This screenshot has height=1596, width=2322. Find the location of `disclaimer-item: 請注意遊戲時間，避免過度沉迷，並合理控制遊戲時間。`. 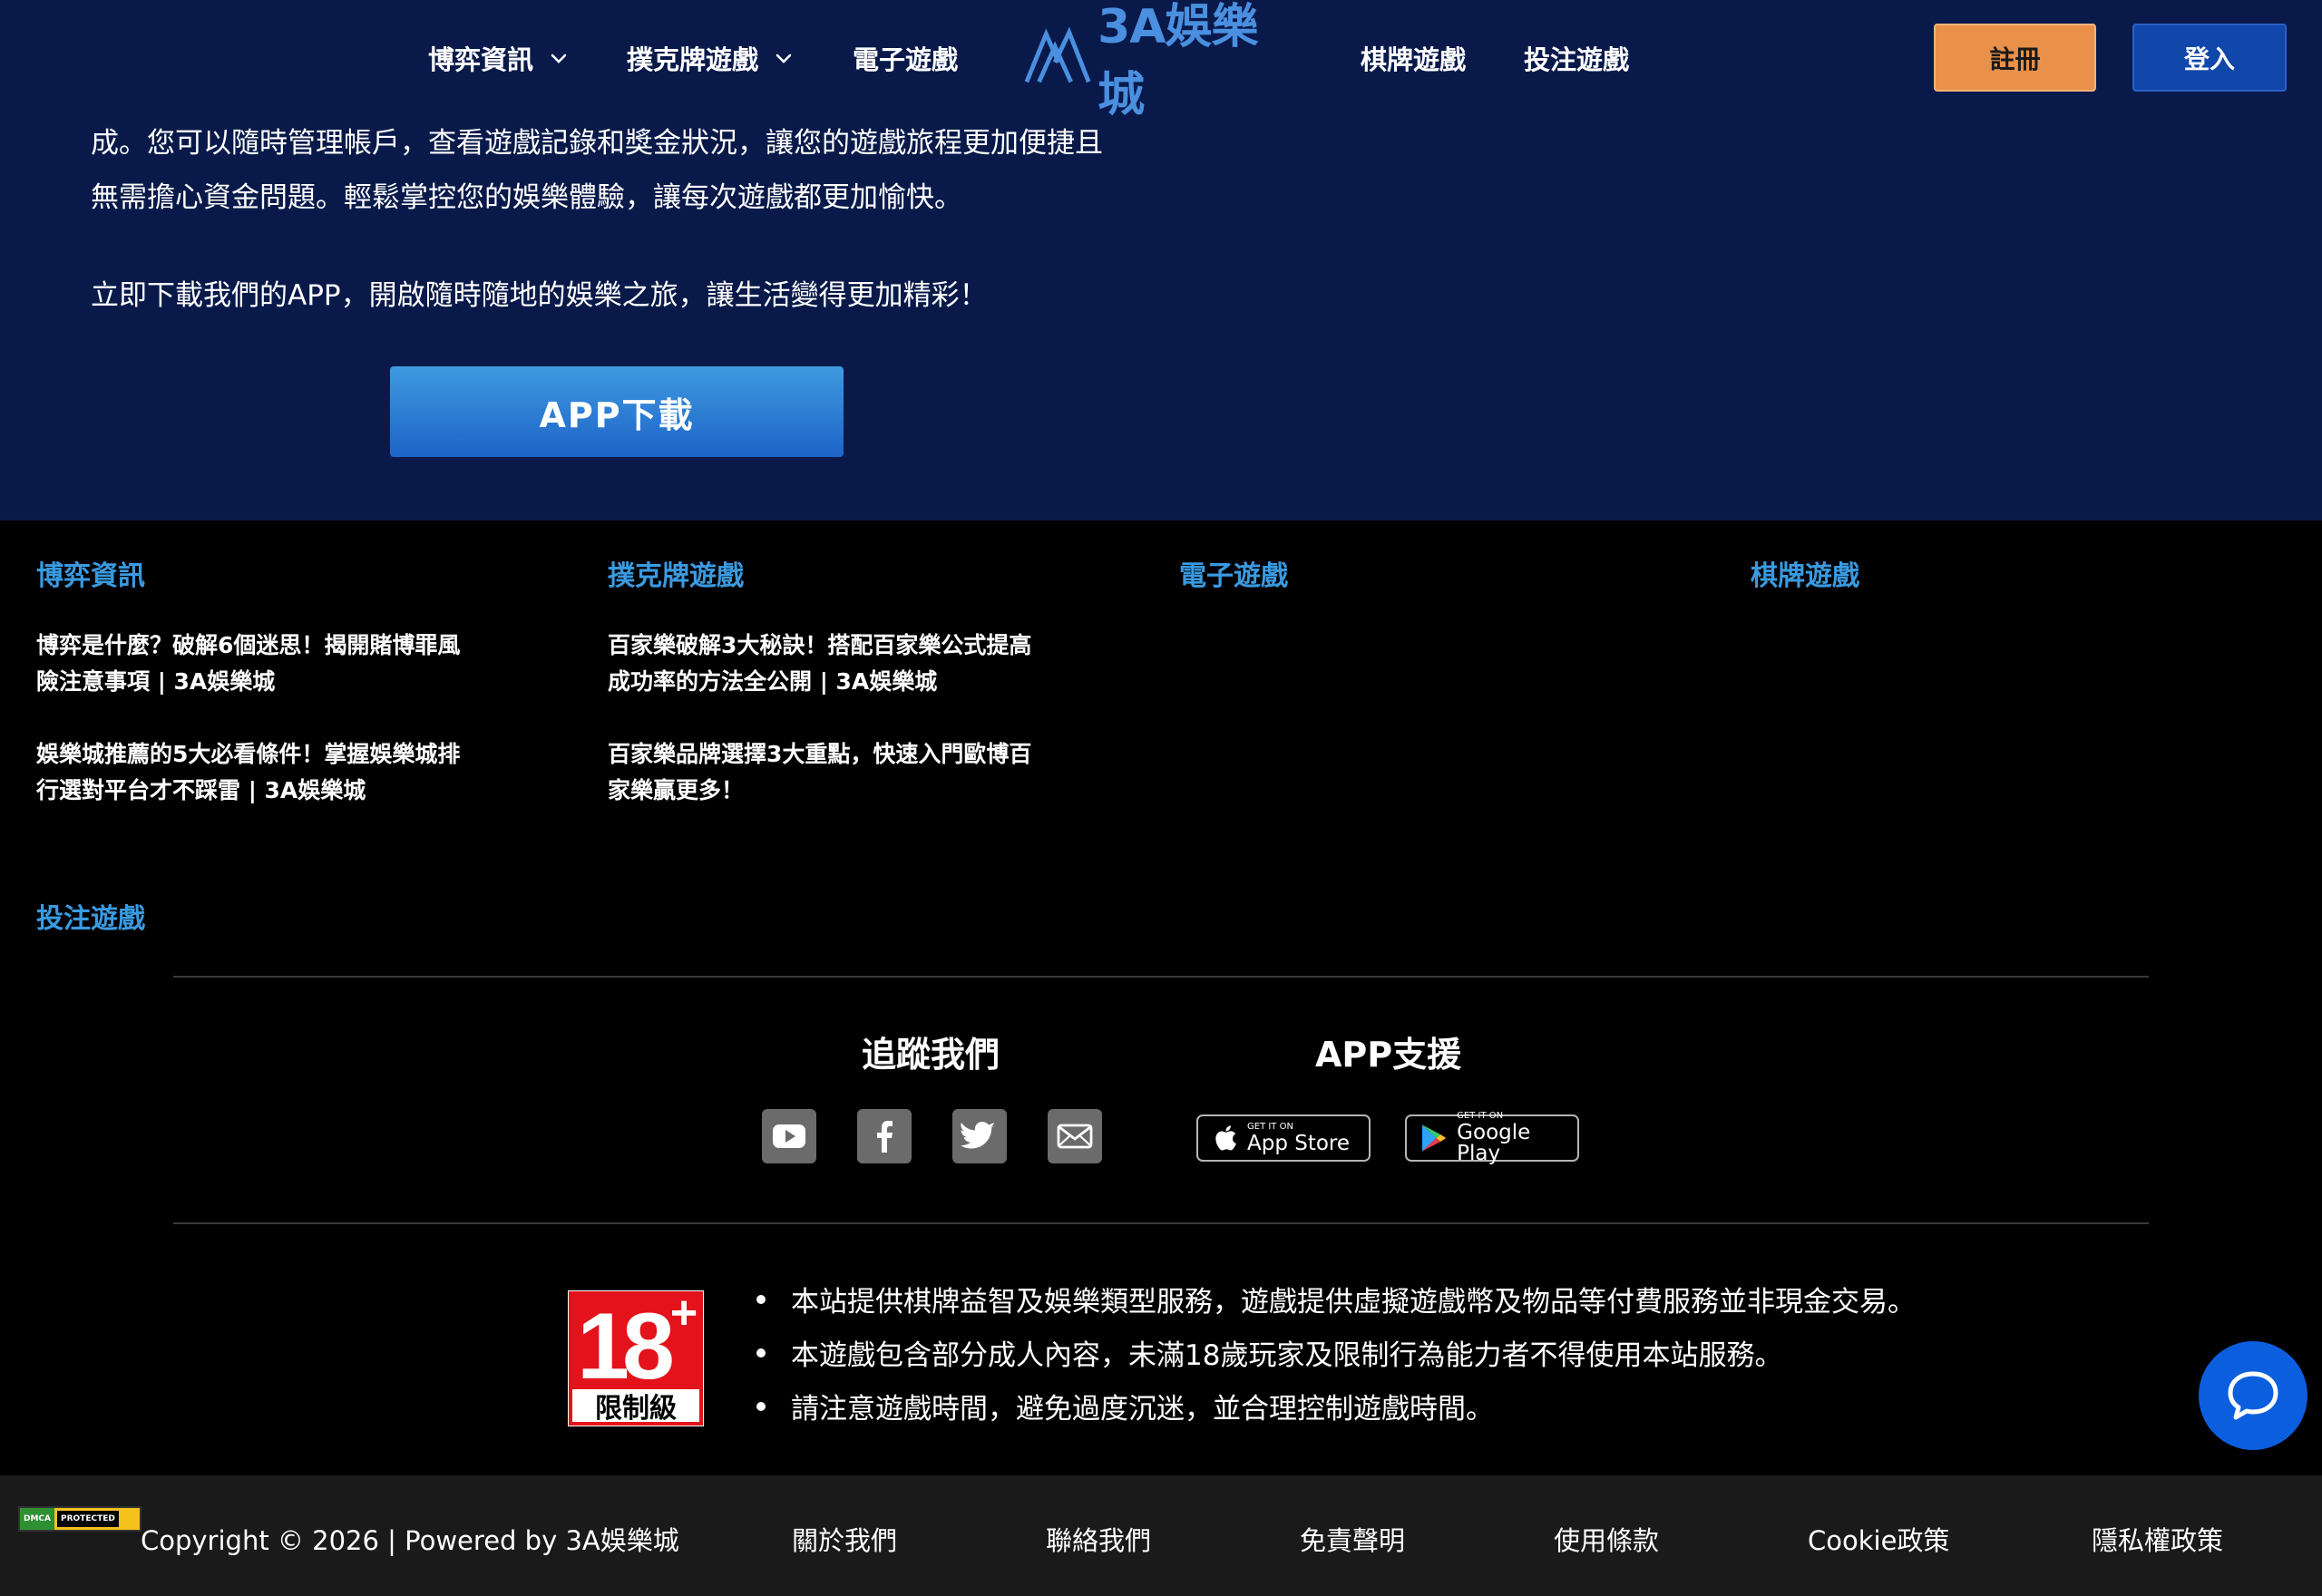

disclaimer-item: 請注意遊戲時間，避免過度沉迷，並合理控制遊戲時間。 is located at coordinates (1125, 1406).